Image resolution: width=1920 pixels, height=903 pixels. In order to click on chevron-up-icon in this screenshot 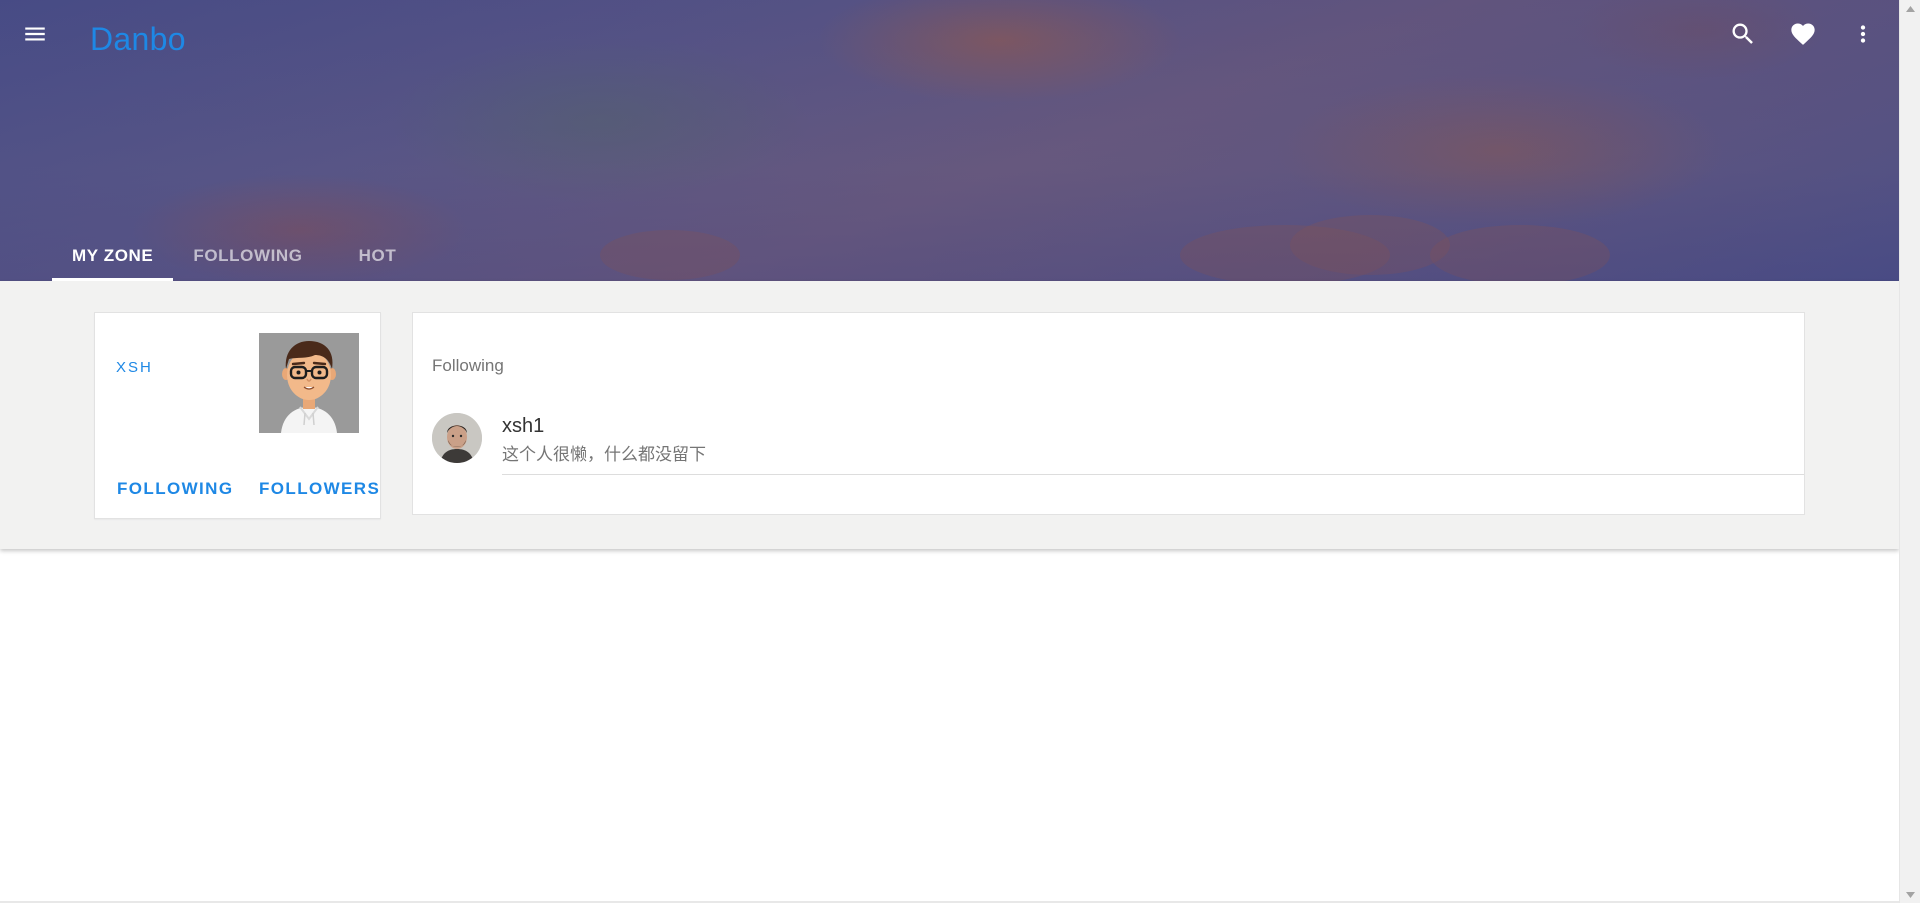, I will do `click(1910, 8)`.